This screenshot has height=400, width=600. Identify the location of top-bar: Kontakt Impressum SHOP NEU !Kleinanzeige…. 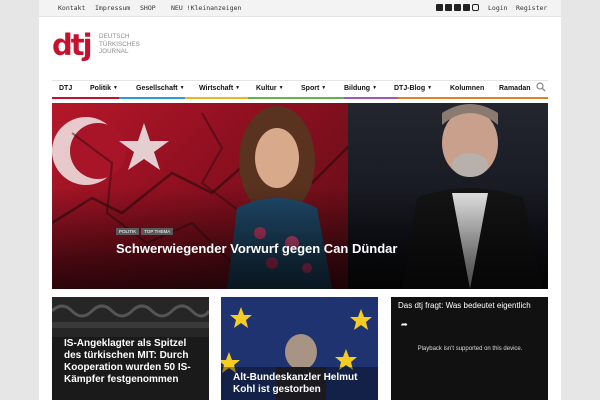
(300, 8).